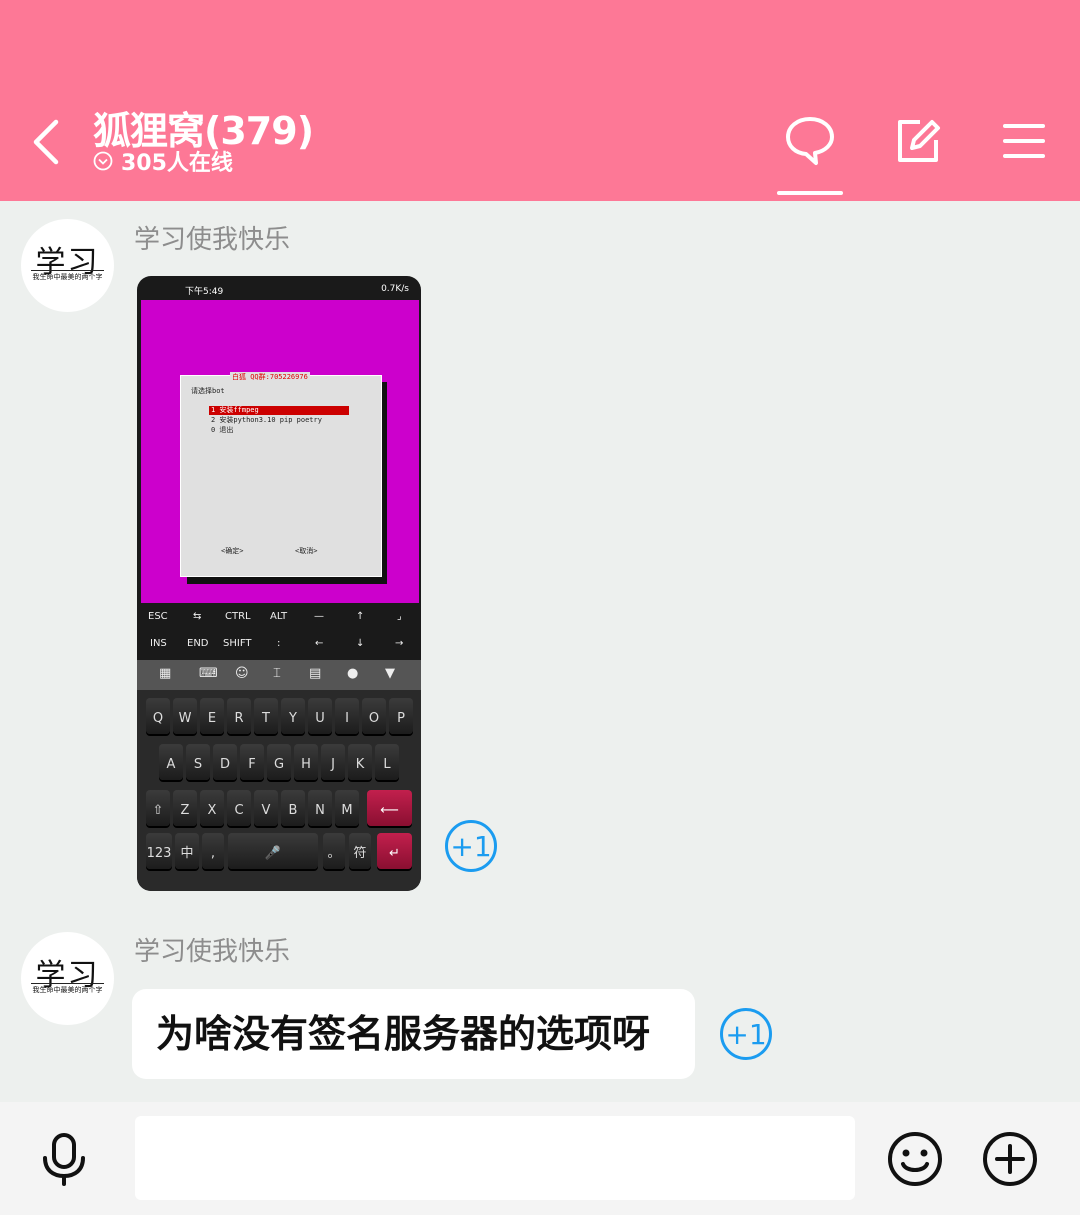 The image size is (1080, 1215). I want to click on emoji-icon, so click(915, 1159).